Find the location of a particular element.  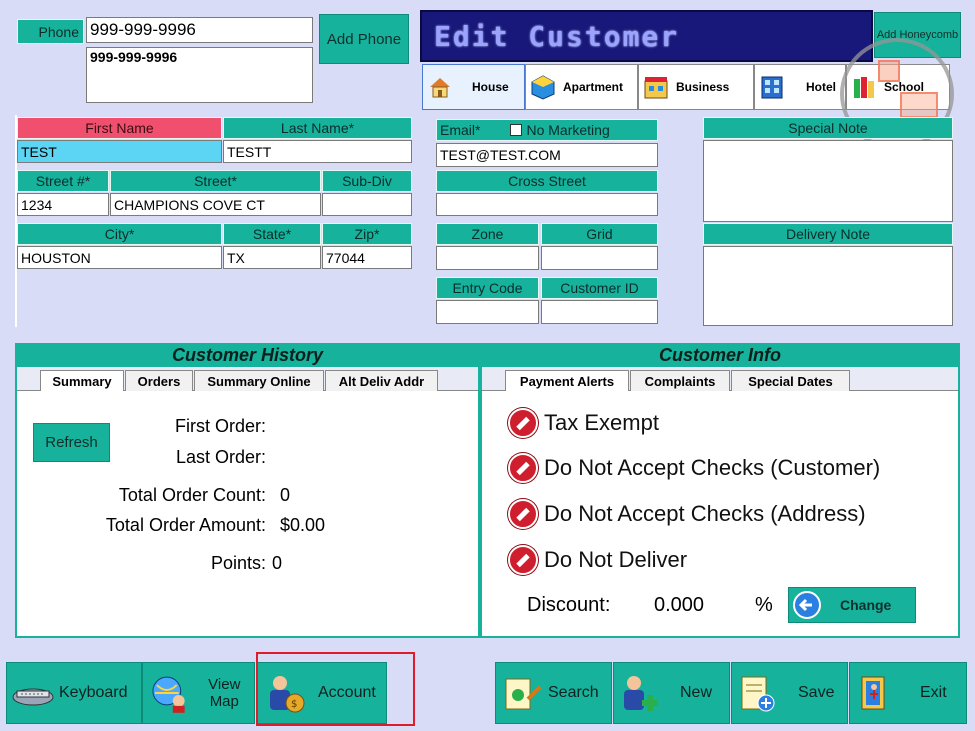

view-map-button: View Map is located at coordinates (198, 693).